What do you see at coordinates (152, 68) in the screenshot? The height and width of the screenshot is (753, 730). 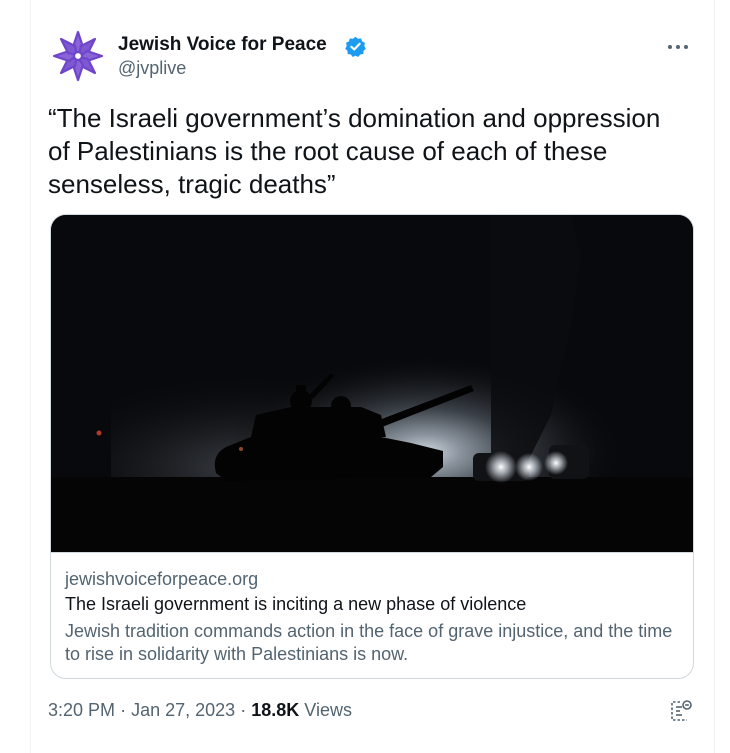 I see `author-handle: @jvplive` at bounding box center [152, 68].